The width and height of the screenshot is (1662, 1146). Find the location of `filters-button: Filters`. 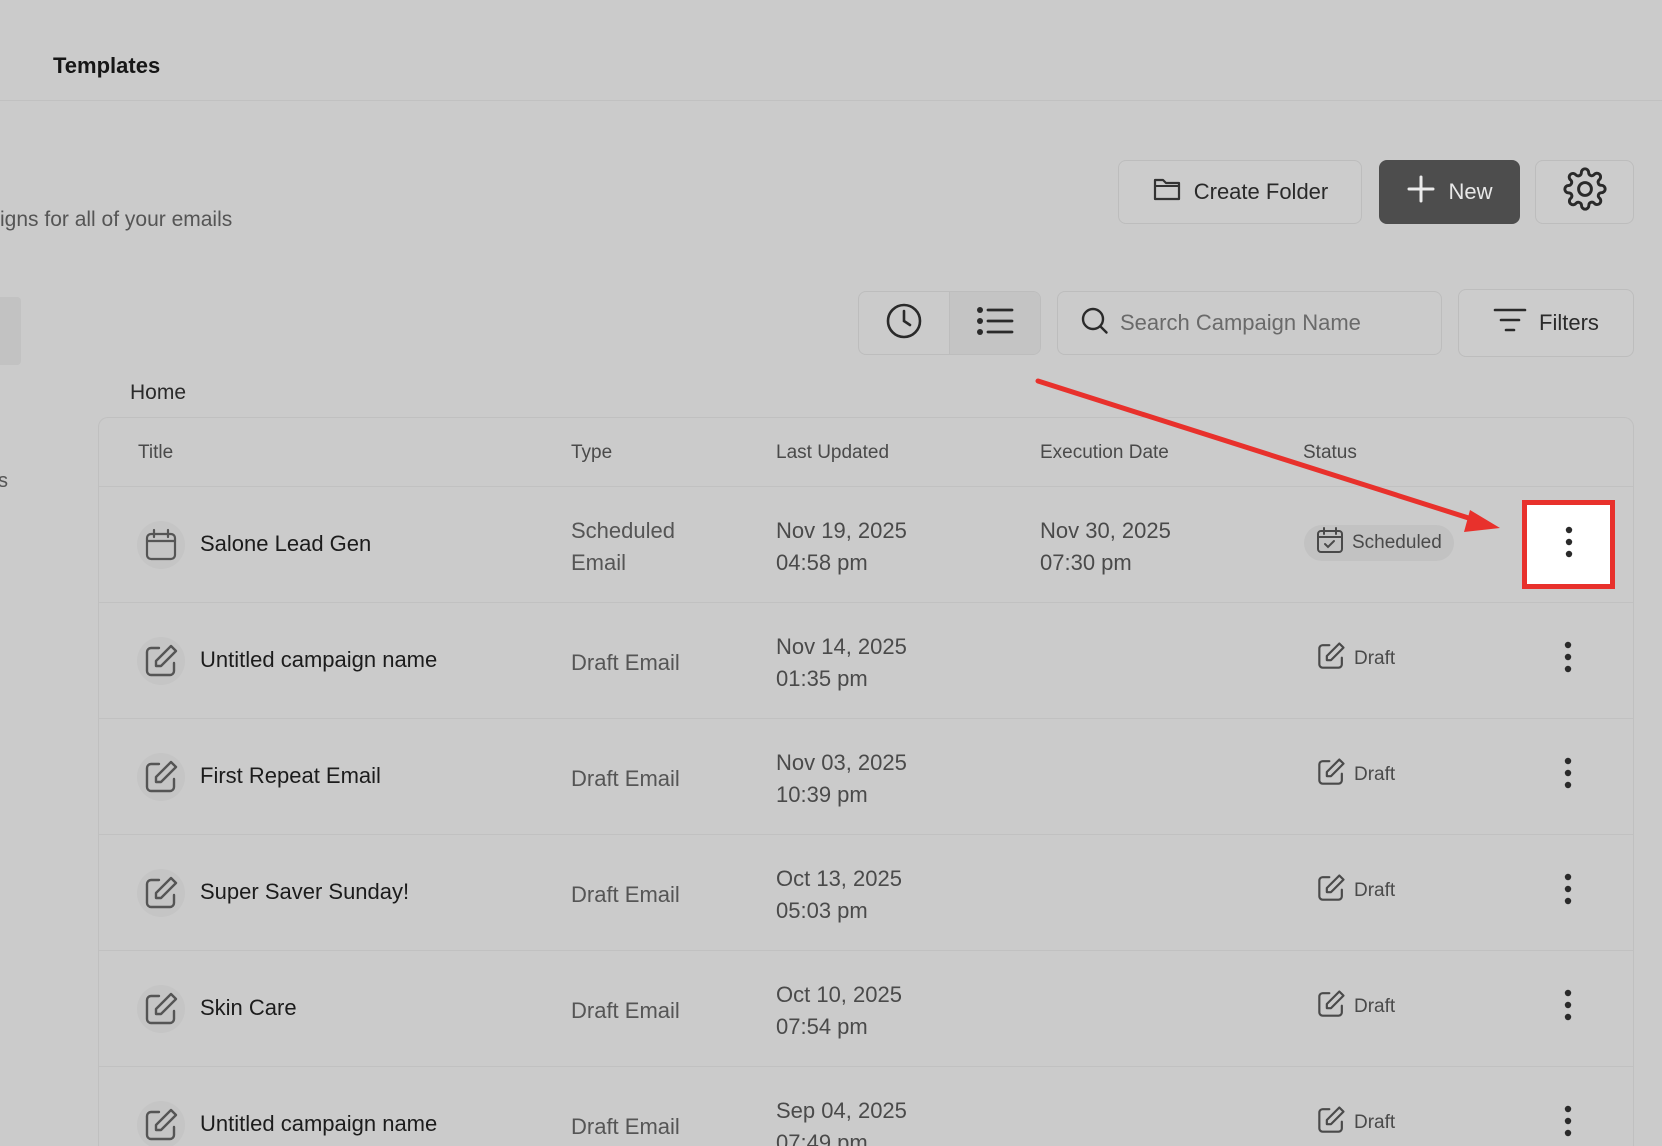

filters-button: Filters is located at coordinates (1546, 323).